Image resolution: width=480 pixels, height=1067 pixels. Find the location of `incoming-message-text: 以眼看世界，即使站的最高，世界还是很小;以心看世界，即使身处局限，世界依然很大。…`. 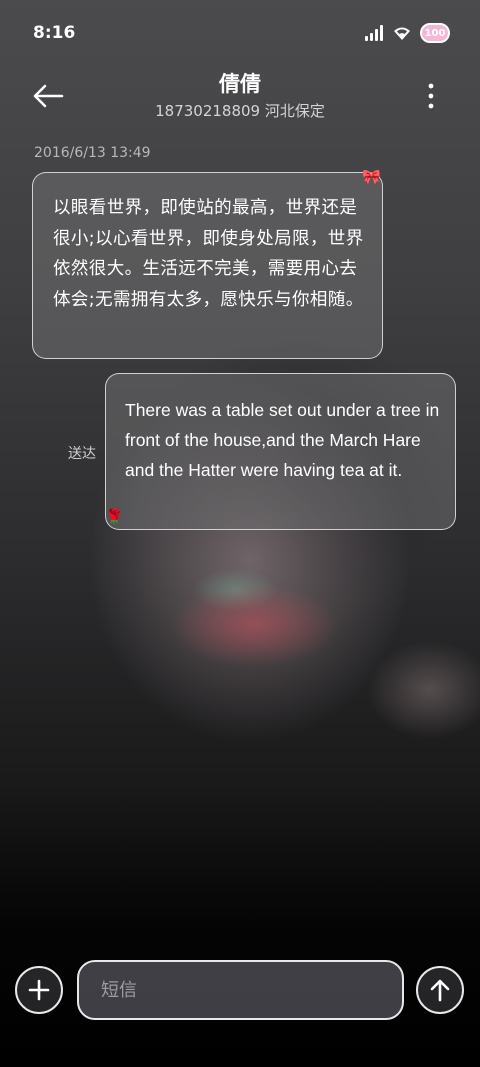

incoming-message-text: 以眼看世界，即使站的最高，世界还是很小;以心看世界，即使身处局限，世界依然很大。… is located at coordinates (208, 254).